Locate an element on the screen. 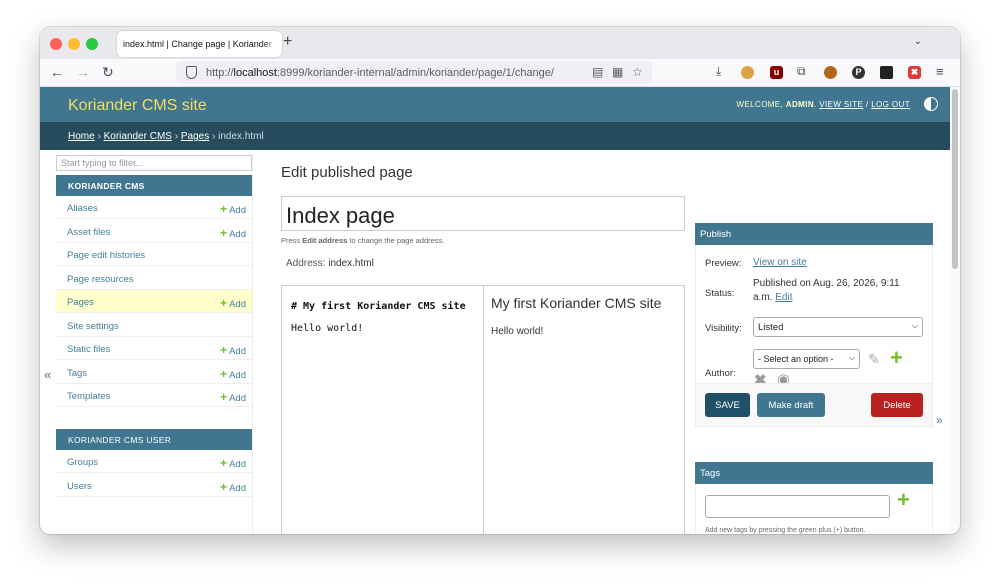 This screenshot has width=1000, height=587. address-row: Address: index.html is located at coordinates (330, 263).